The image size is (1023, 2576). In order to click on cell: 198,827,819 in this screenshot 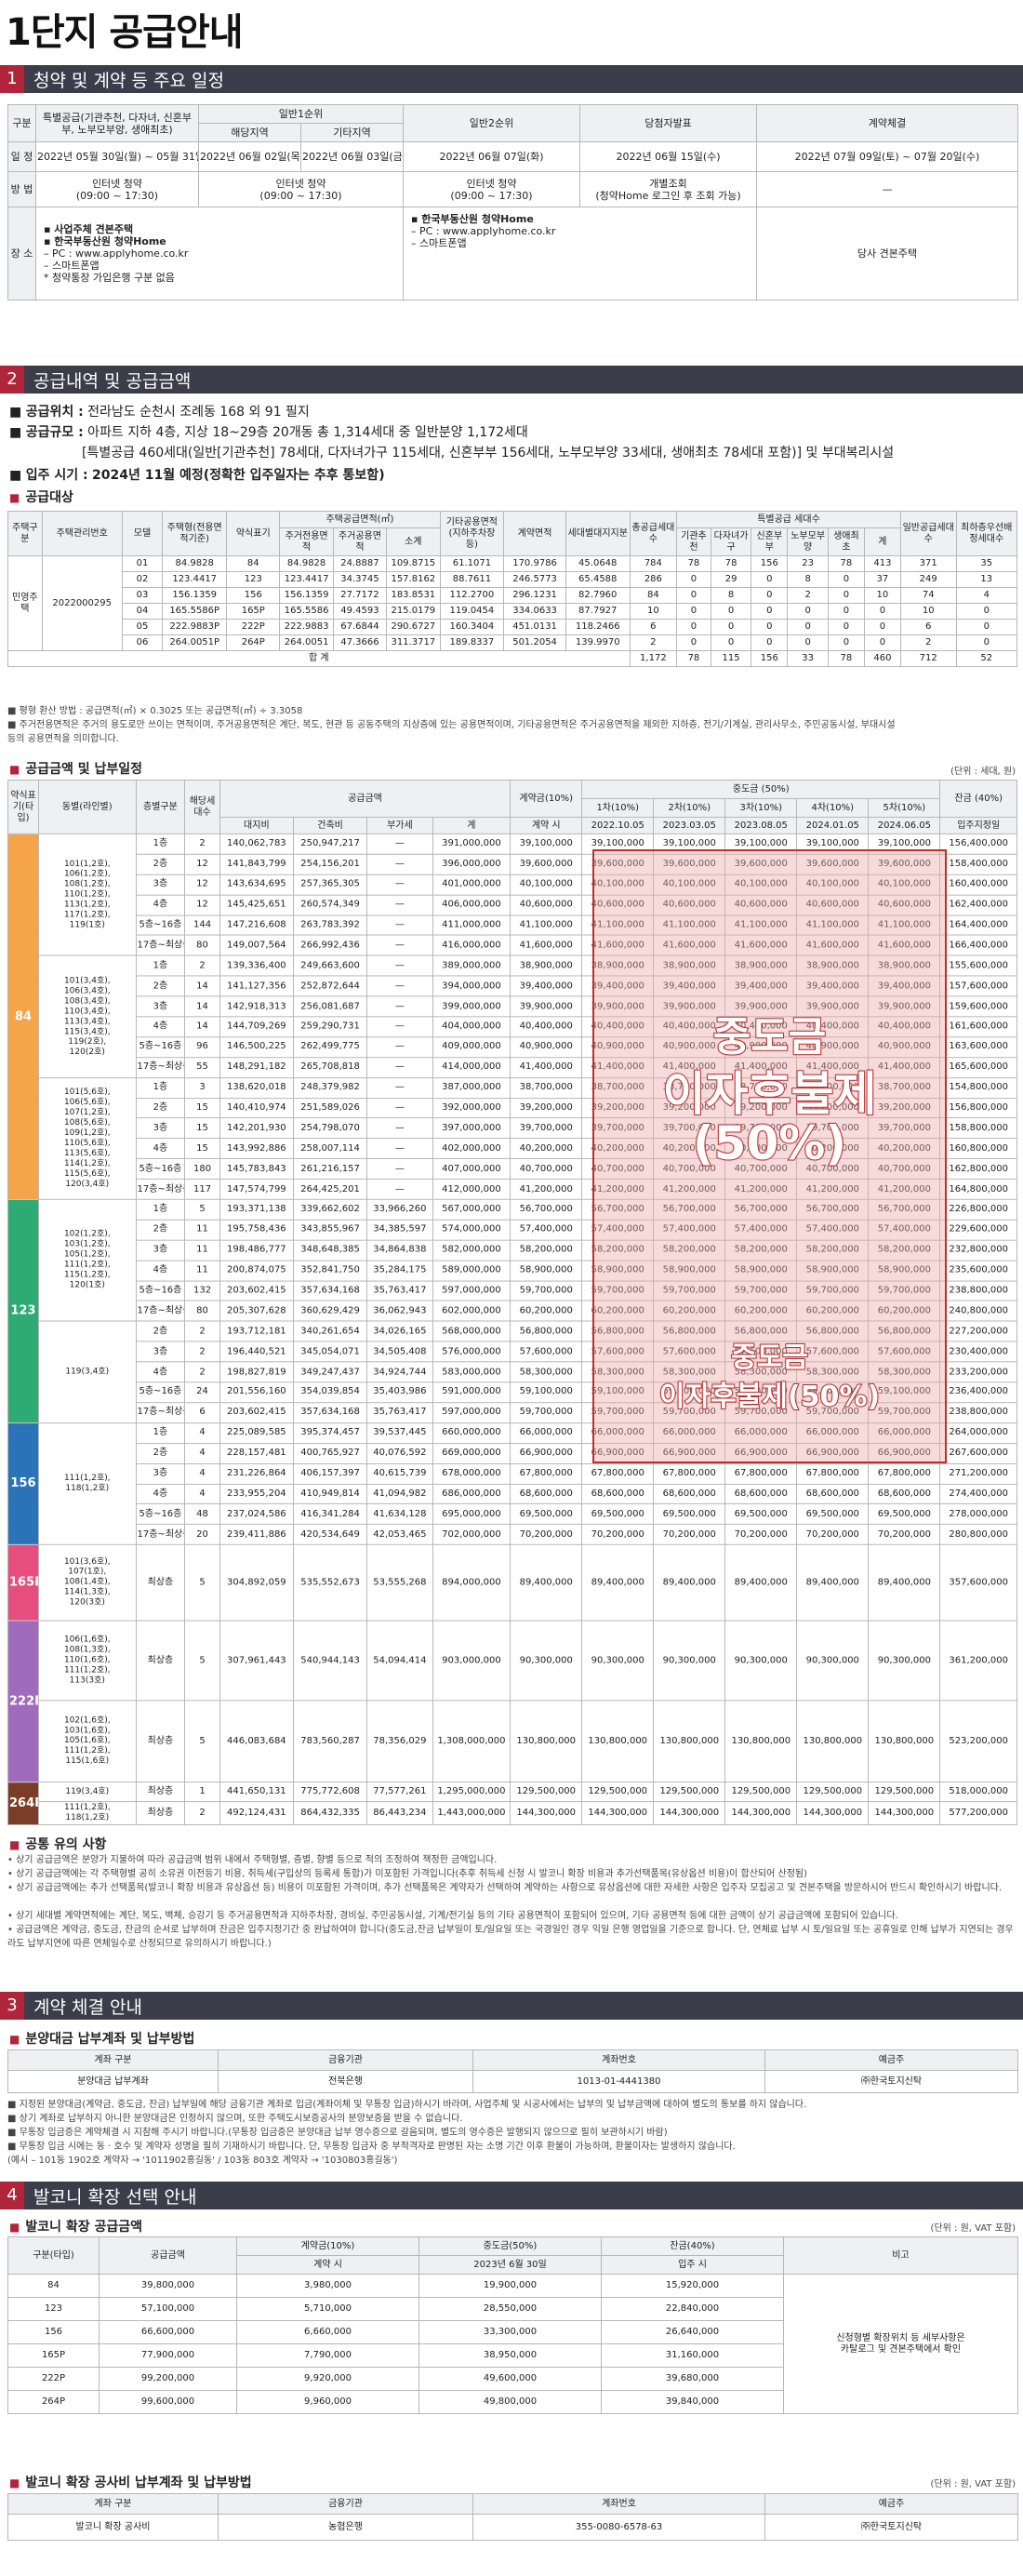, I will do `click(256, 1372)`.